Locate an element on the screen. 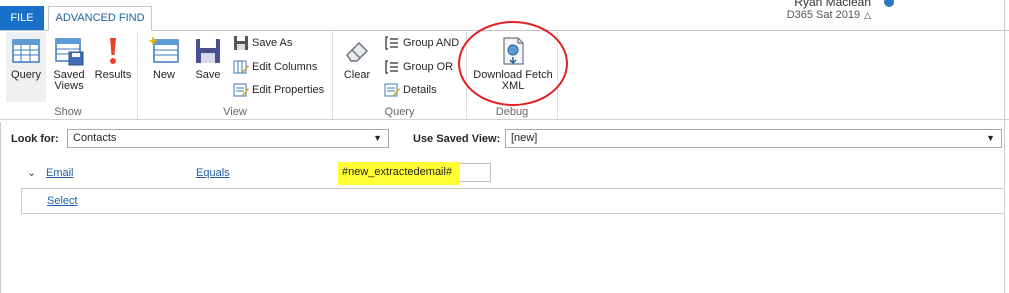 The image size is (1009, 293). details-button: Details is located at coordinates (410, 90).